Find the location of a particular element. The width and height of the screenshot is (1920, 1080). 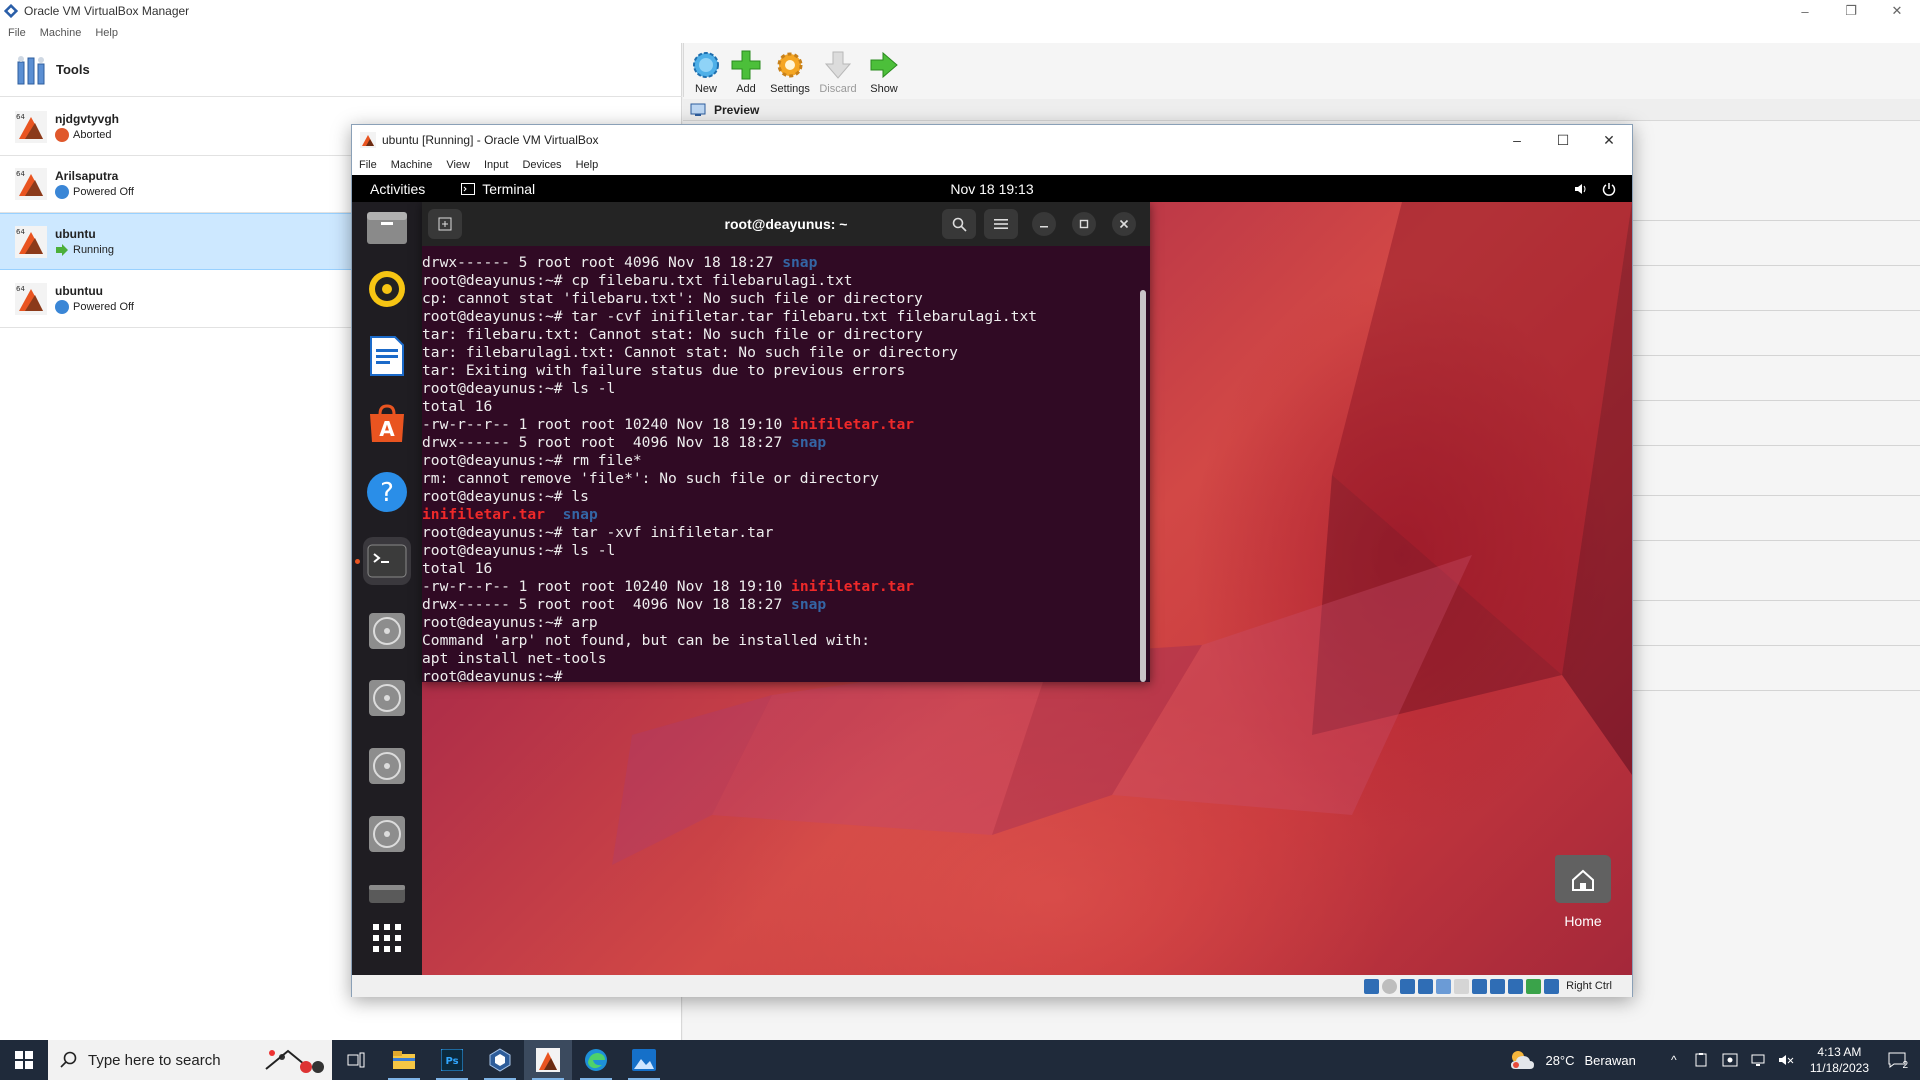

keyboard-capture-icon is located at coordinates (1552, 986).